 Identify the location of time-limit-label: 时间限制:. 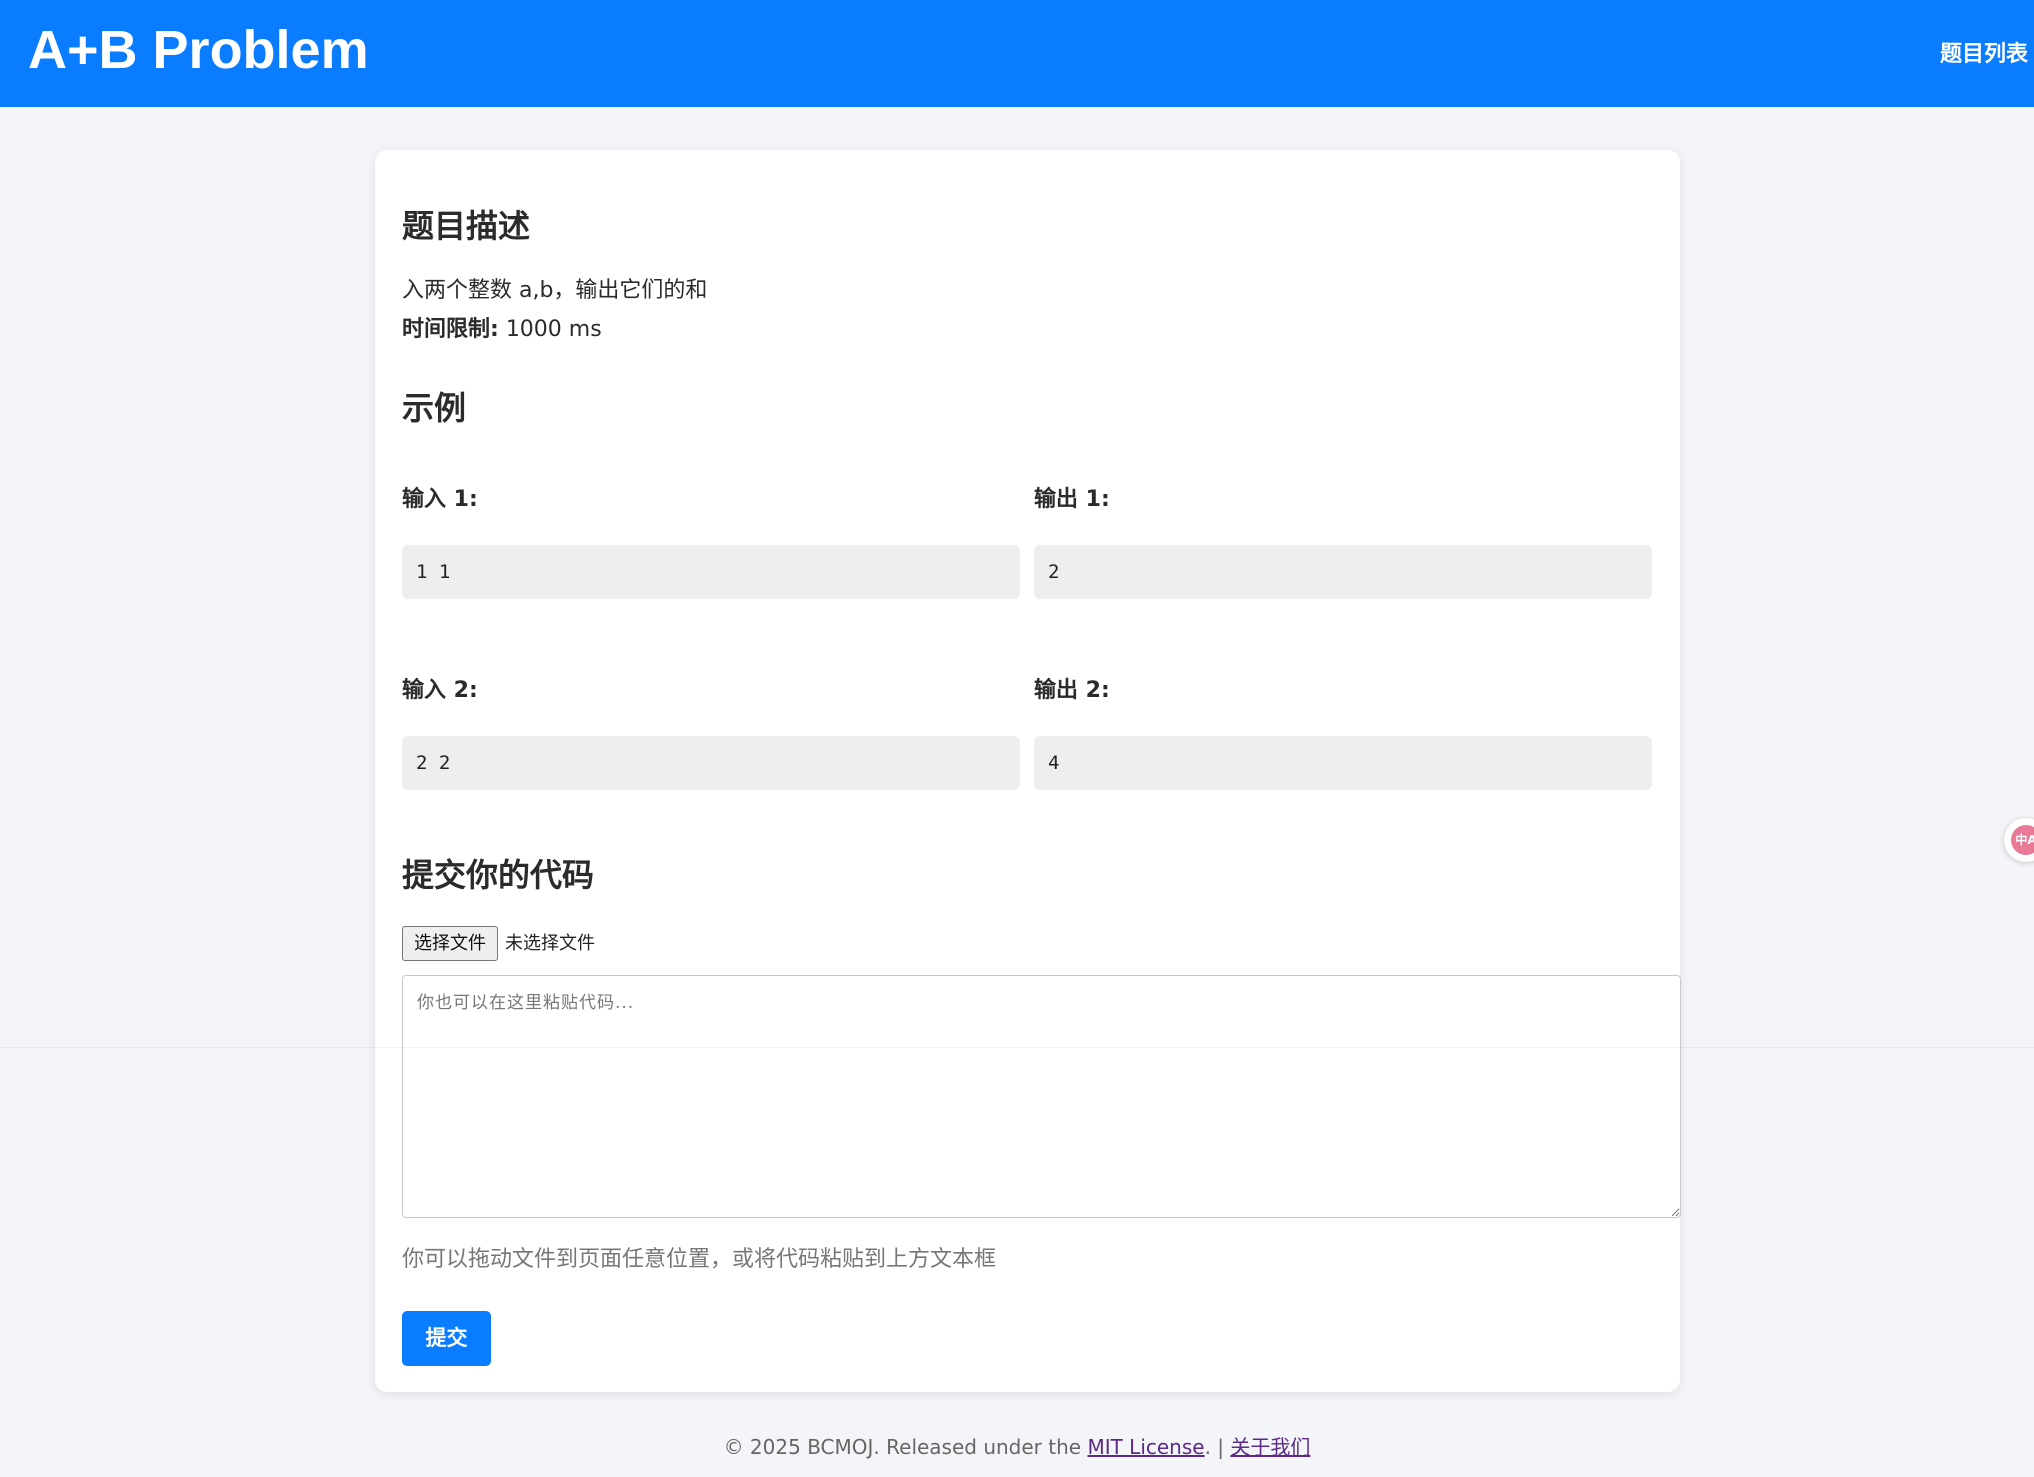
(450, 329).